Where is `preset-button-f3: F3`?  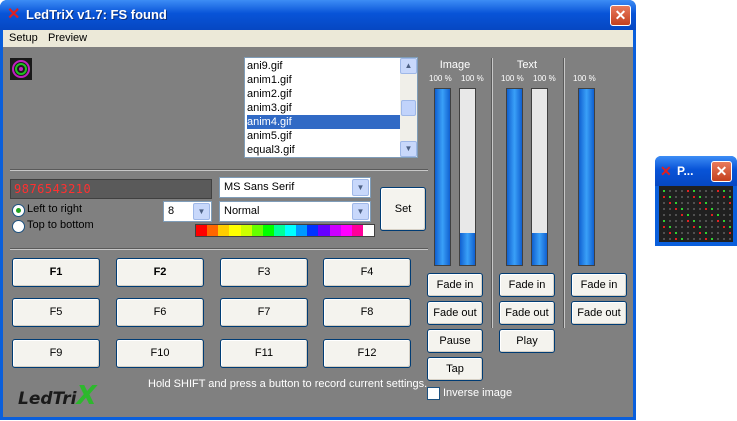
preset-button-f3: F3 is located at coordinates (264, 272).